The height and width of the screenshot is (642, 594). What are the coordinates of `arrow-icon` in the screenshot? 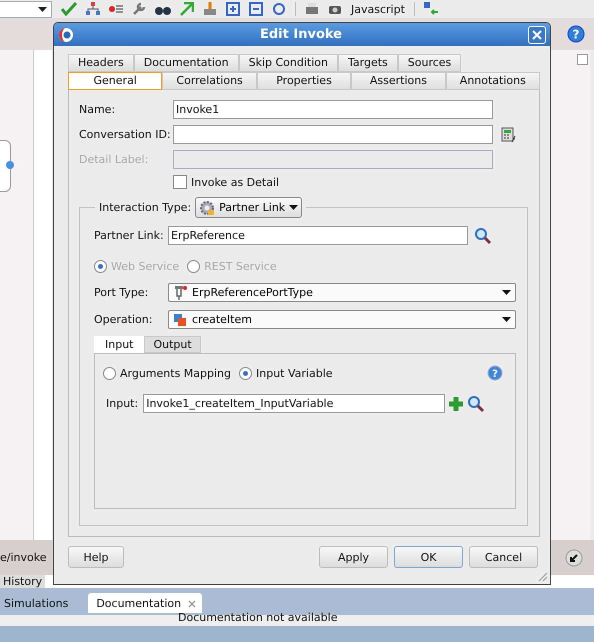 It's located at (187, 9).